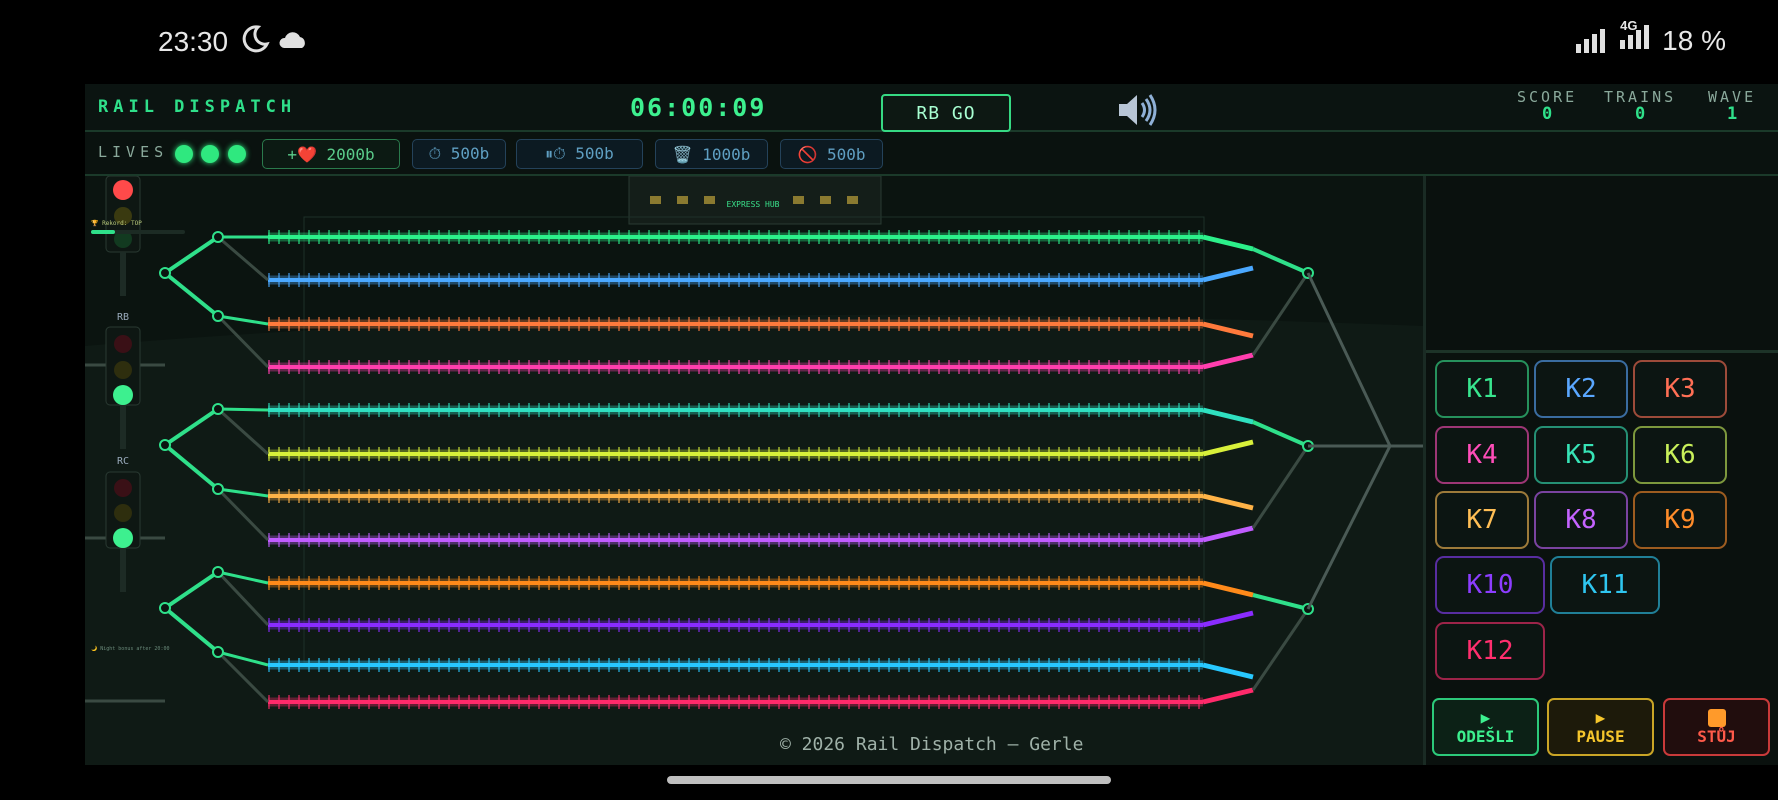 This screenshot has width=1778, height=800. Describe the element at coordinates (123, 461) in the screenshot. I see `signal-label-rc: RC` at that location.